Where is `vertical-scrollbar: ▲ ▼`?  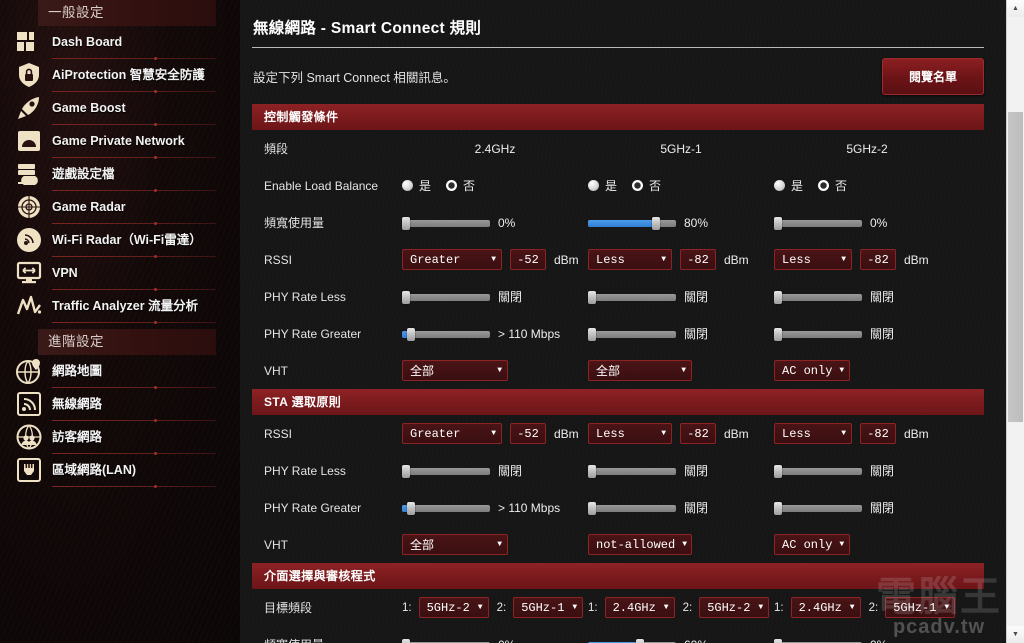 vertical-scrollbar: ▲ ▼ is located at coordinates (1015, 321).